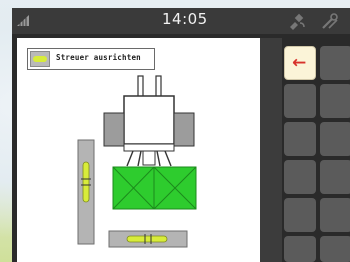 The image size is (350, 262). What do you see at coordinates (297, 21) in the screenshot?
I see `gps-satellite-icon` at bounding box center [297, 21].